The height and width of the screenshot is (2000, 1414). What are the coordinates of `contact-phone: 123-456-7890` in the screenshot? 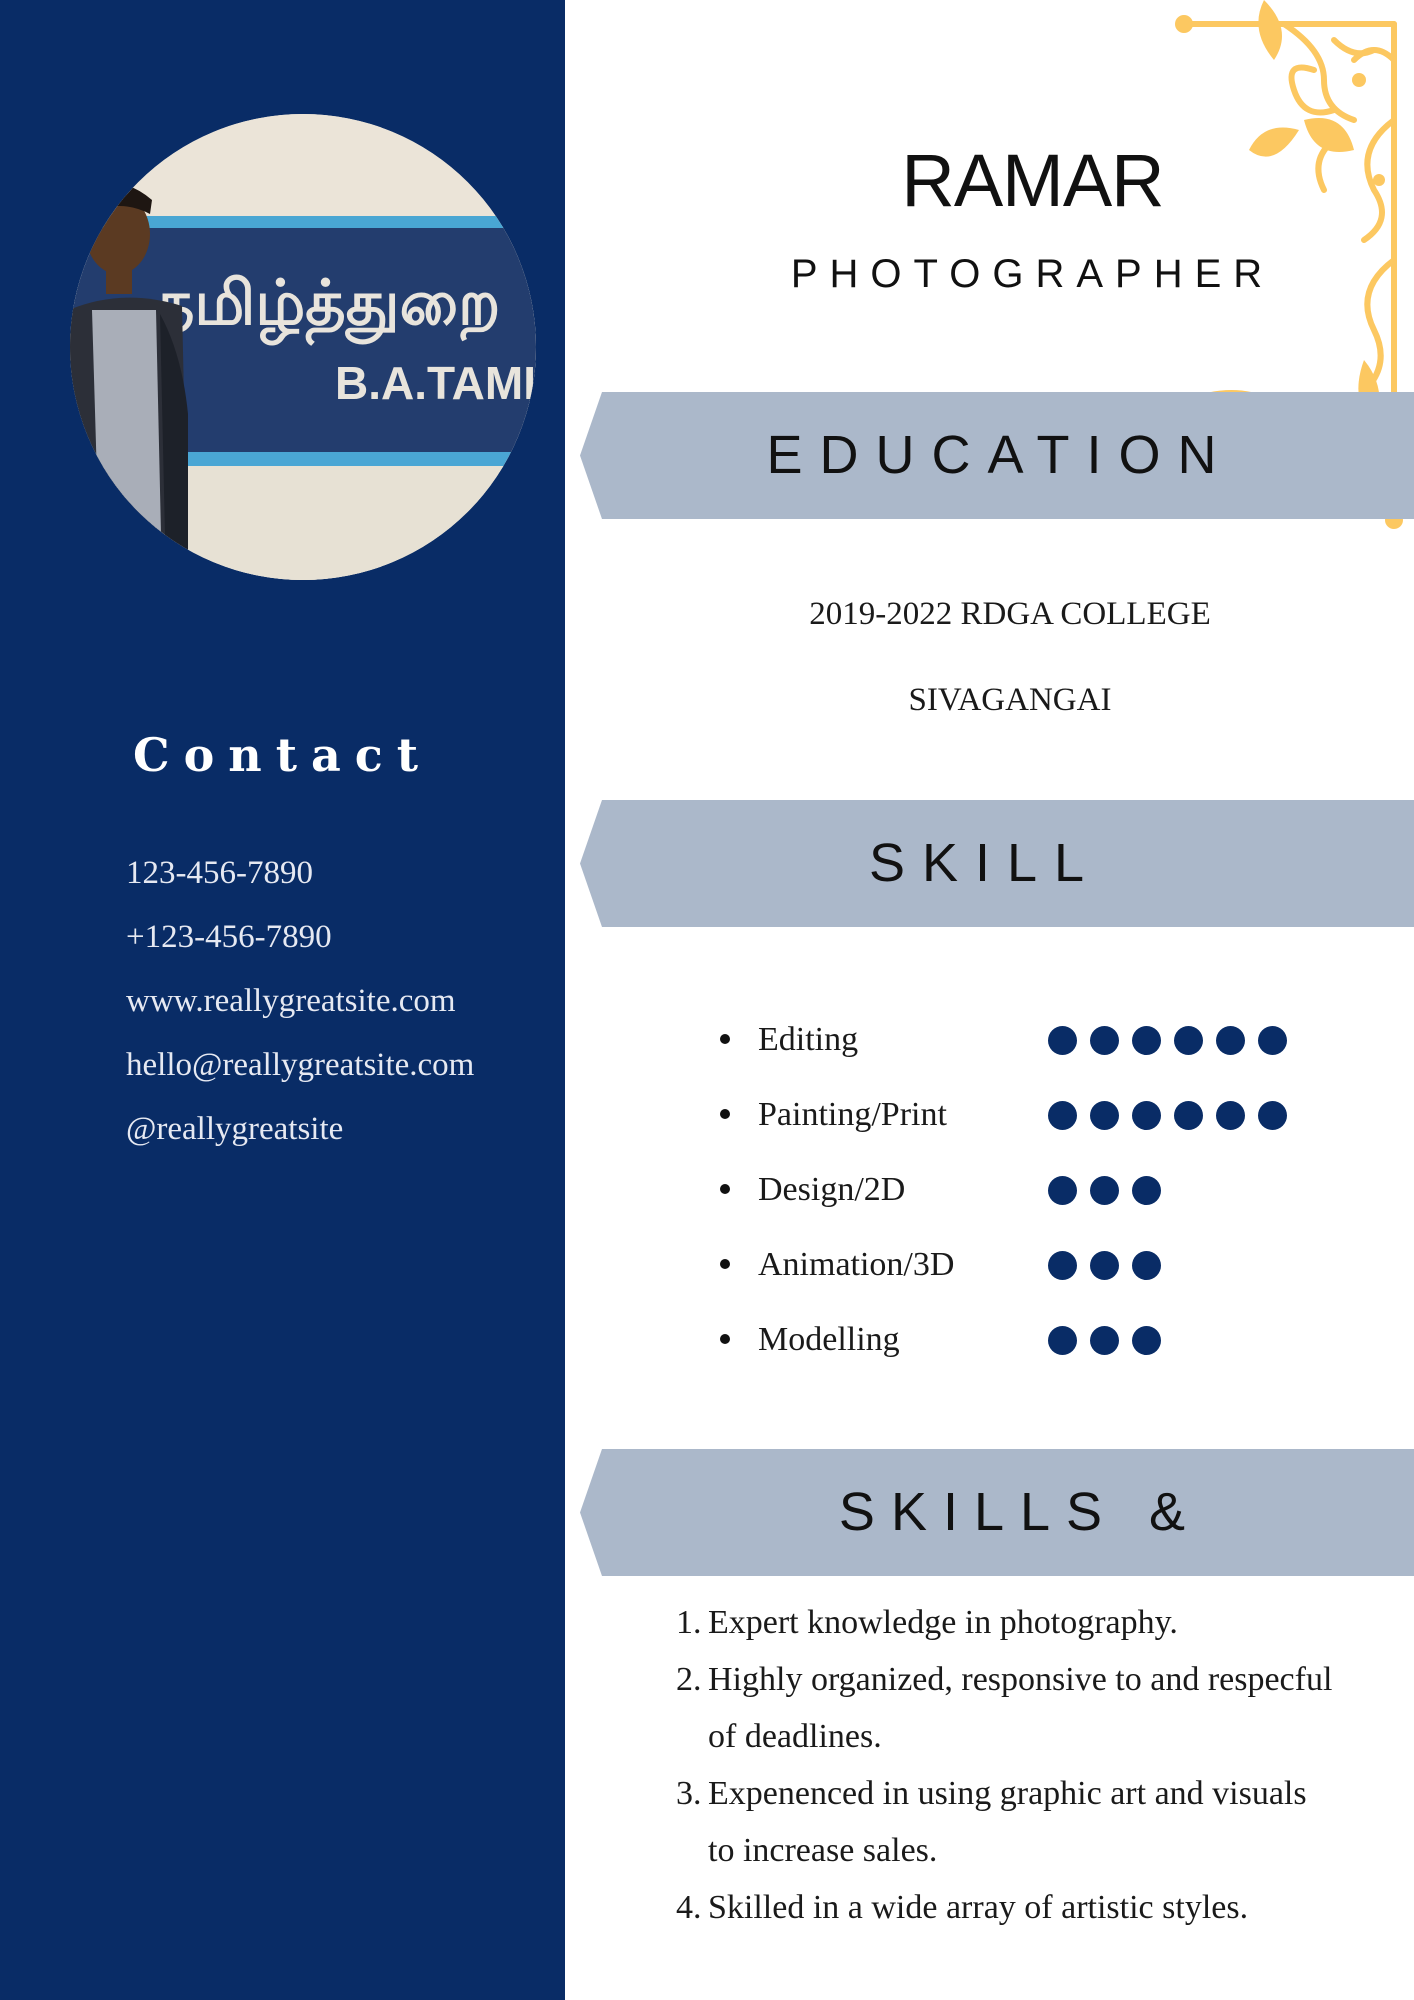 It's located at (219, 873).